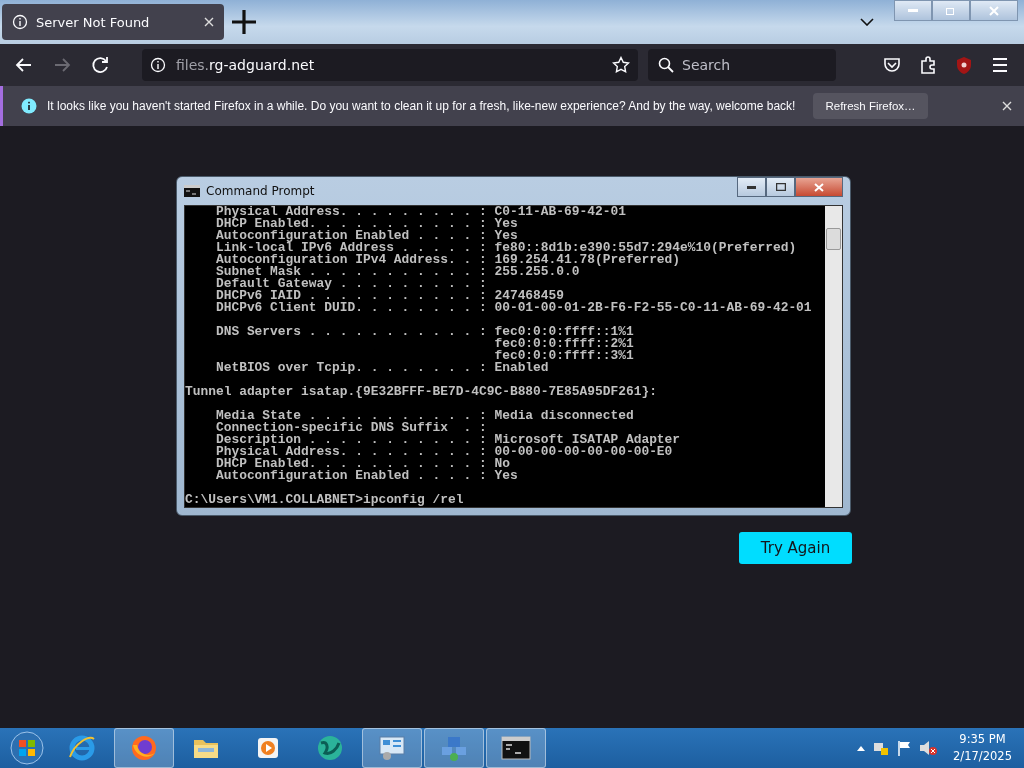  Describe the element at coordinates (513, 308) in the screenshot. I see `console-line: DHCPv6 Client DUID. . . . . . . . : 00-01-00-01-2B-F6-F2-55-C0-11-AB-69-42-01` at that location.